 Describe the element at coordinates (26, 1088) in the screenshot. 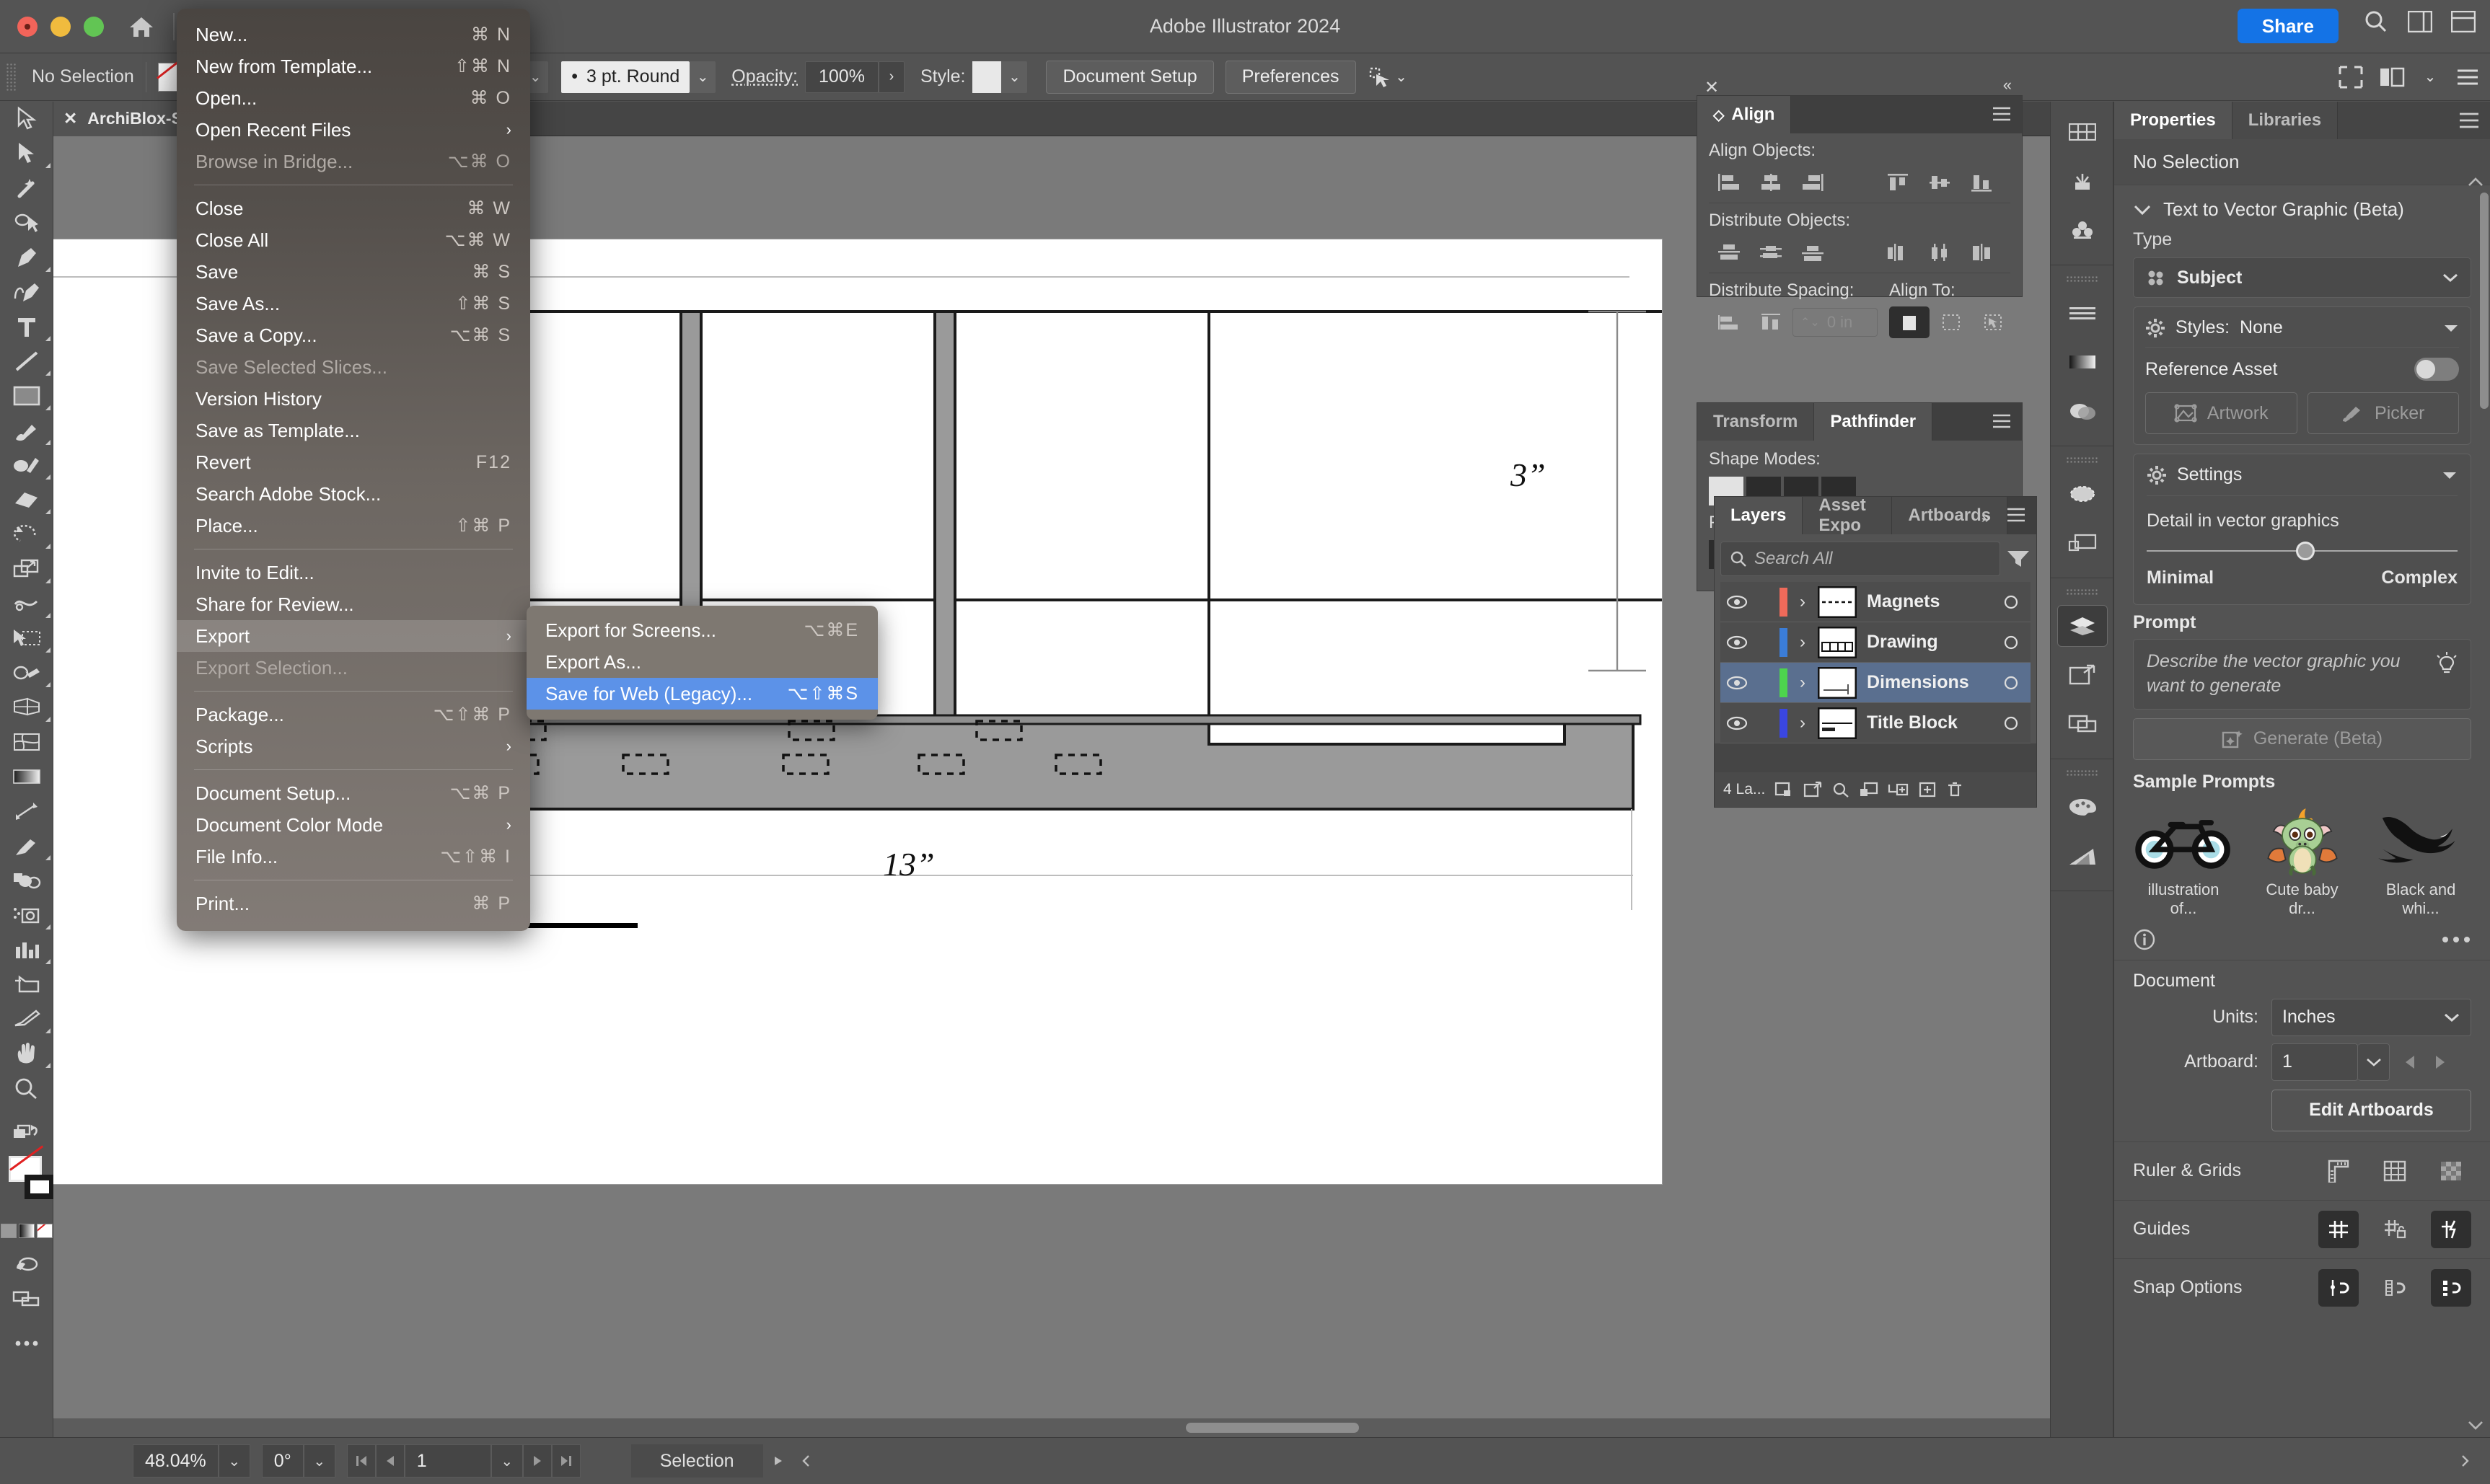

I see `tool-zoom` at that location.